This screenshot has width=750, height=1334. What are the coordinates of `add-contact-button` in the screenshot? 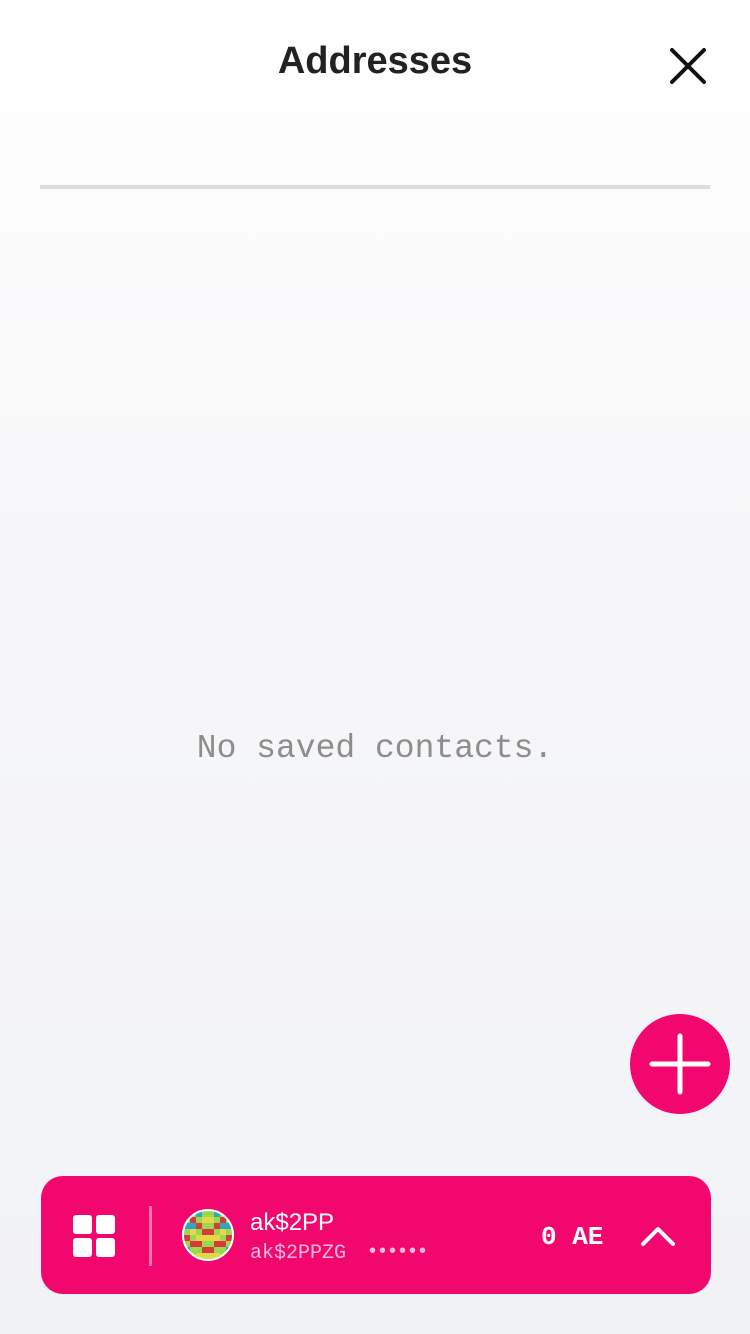 It's located at (680, 1064).